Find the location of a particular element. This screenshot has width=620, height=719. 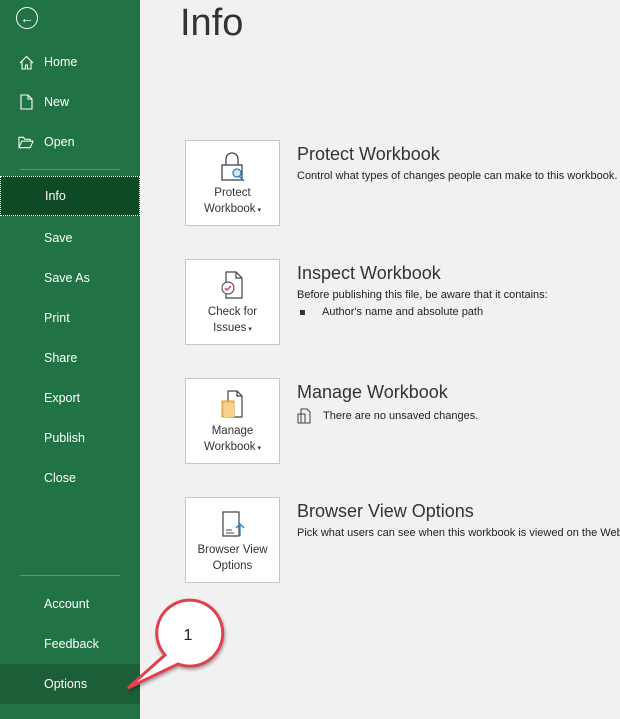

new-document-icon is located at coordinates (26, 102).